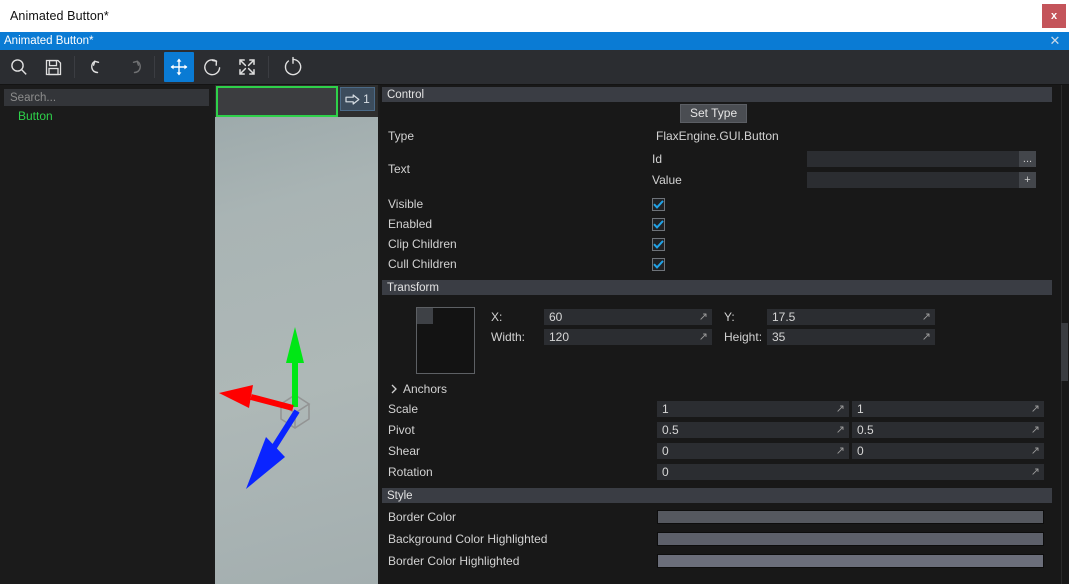 The height and width of the screenshot is (584, 1069). What do you see at coordinates (468, 539) in the screenshot?
I see `background-color-highlighted-label: Background Color Highlighted` at bounding box center [468, 539].